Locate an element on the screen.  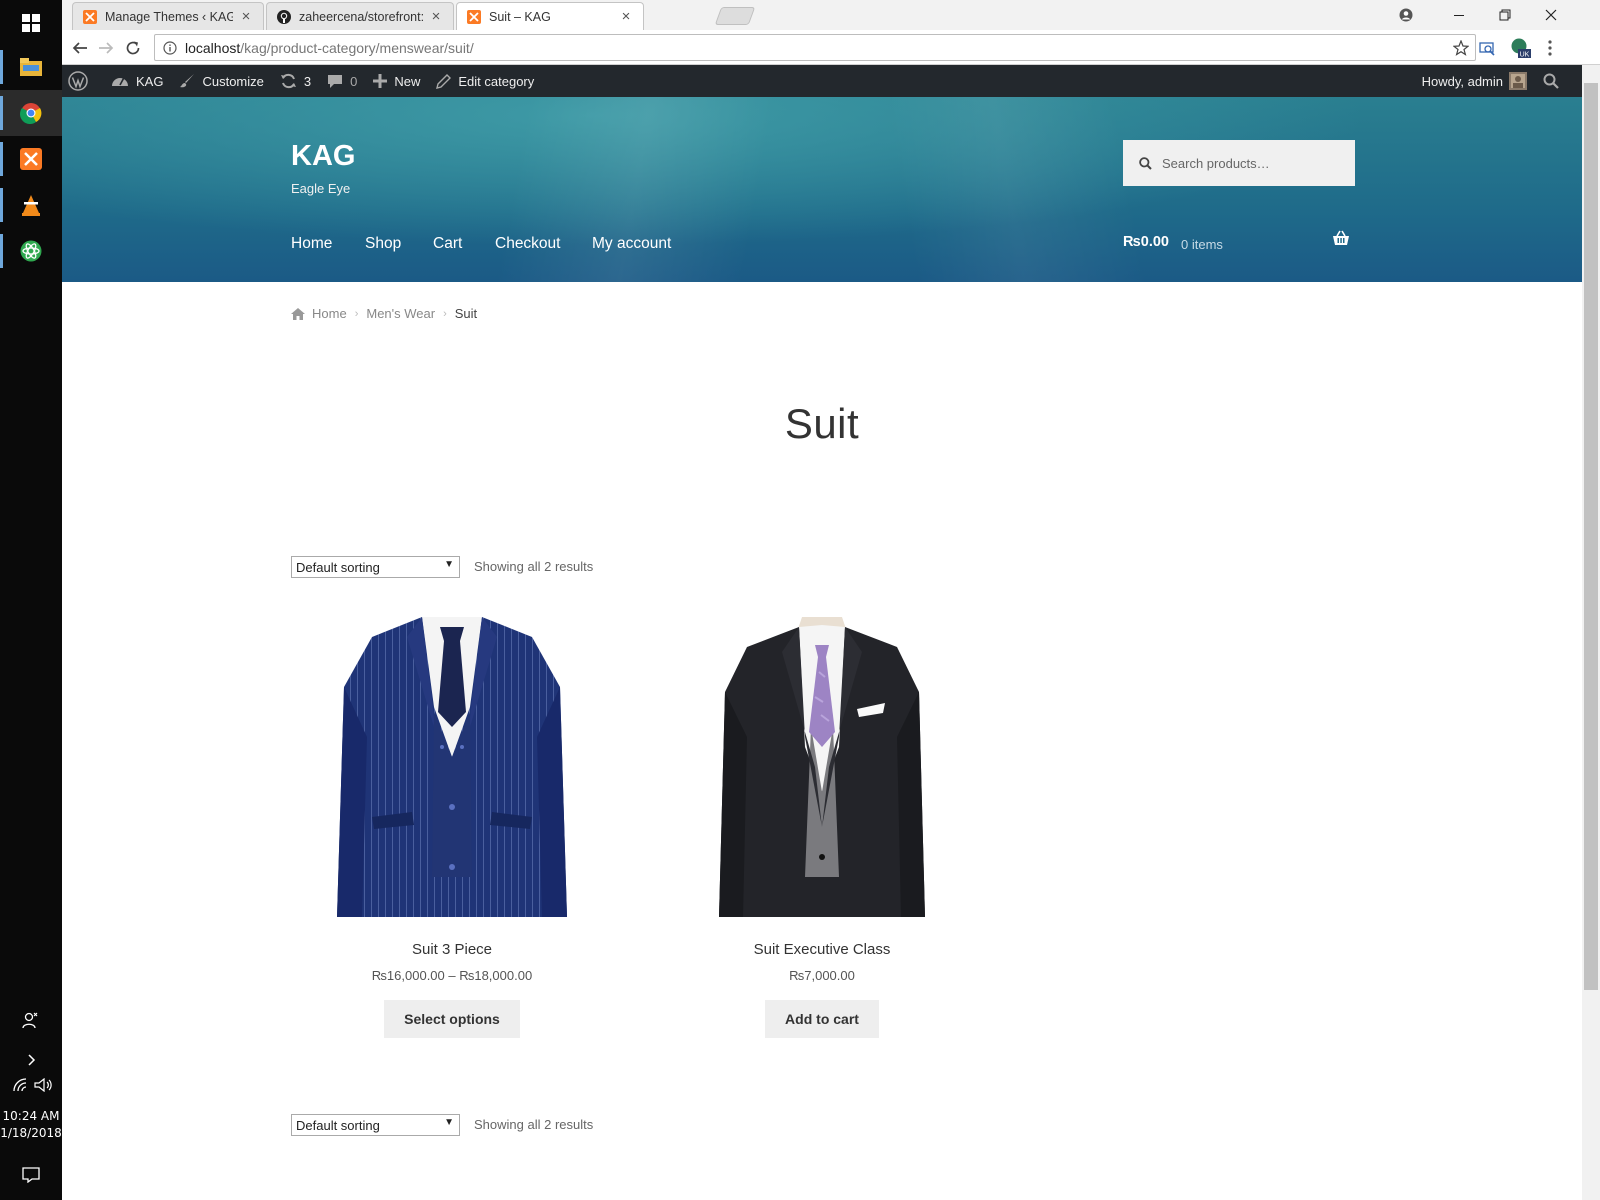
sort-select-bottom: Default sorting ▼ is located at coordinates (375, 1125).